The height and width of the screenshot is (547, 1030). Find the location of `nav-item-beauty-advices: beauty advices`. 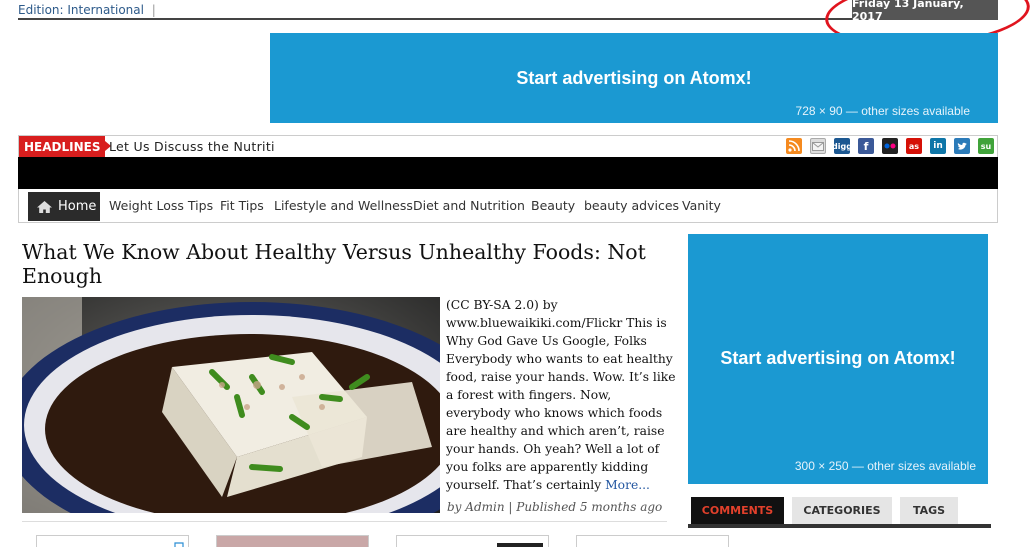

nav-item-beauty-advices: beauty advices is located at coordinates (631, 205).